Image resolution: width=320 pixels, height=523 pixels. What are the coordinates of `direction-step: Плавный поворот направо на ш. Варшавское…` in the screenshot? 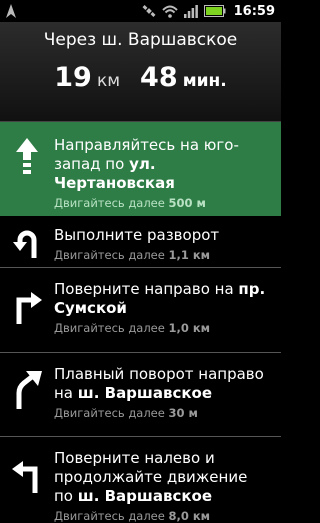 It's located at (140, 395).